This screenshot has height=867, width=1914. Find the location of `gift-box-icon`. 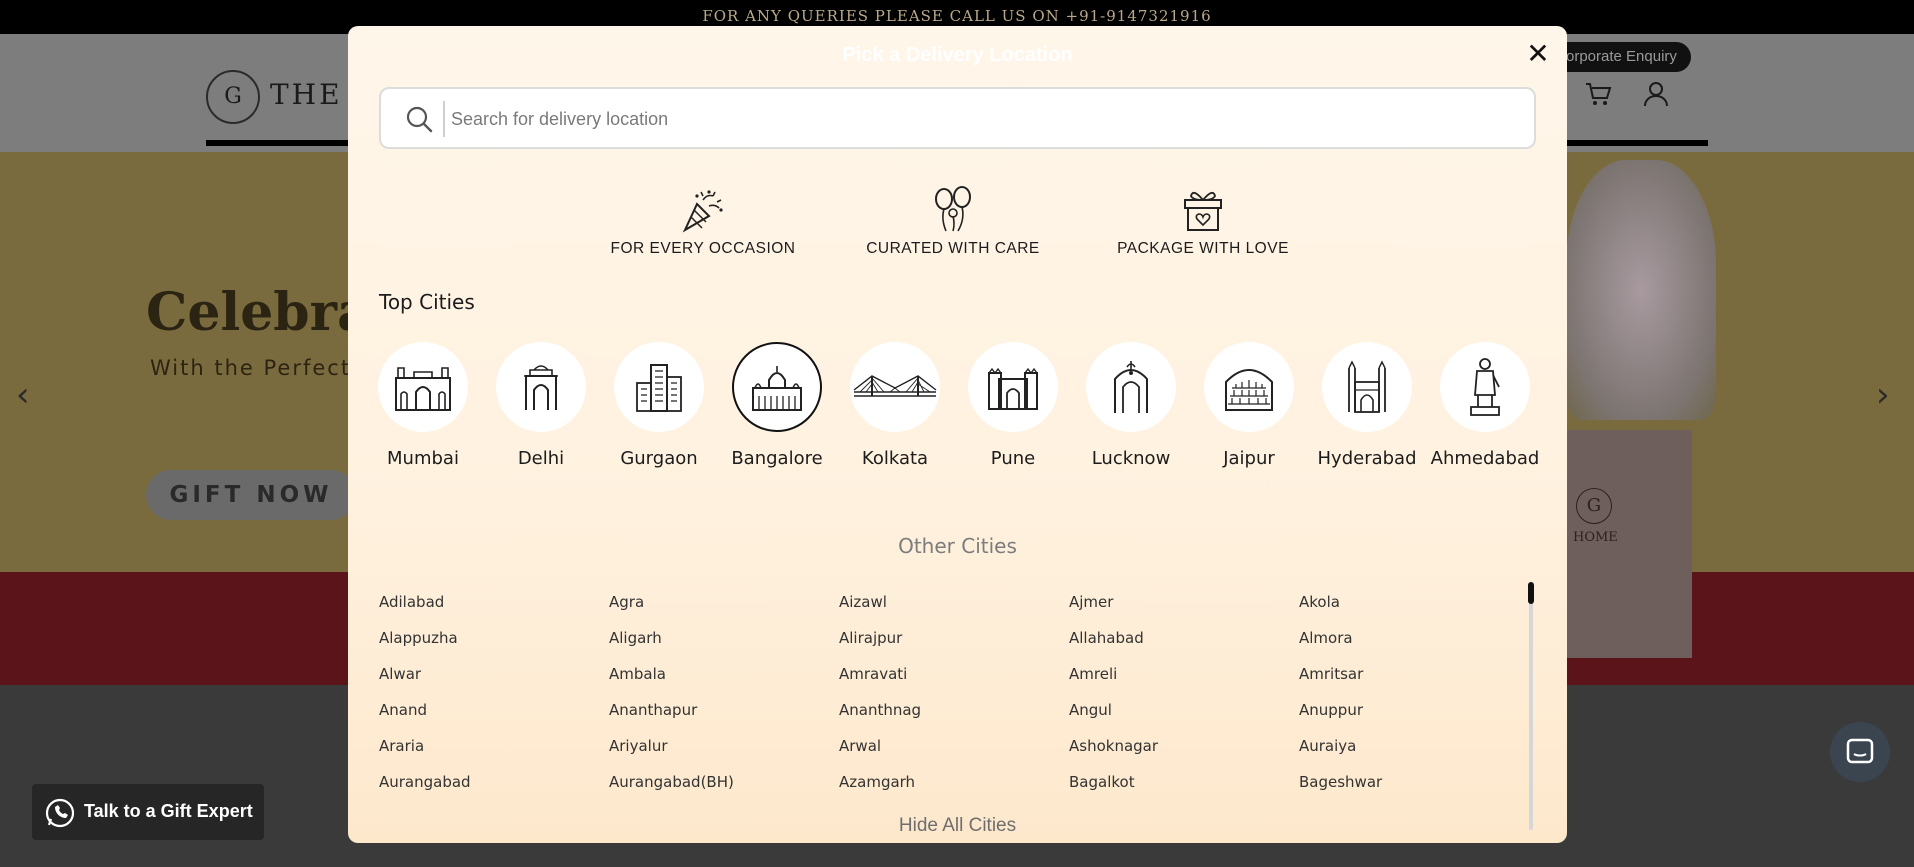

gift-box-icon is located at coordinates (1203, 211).